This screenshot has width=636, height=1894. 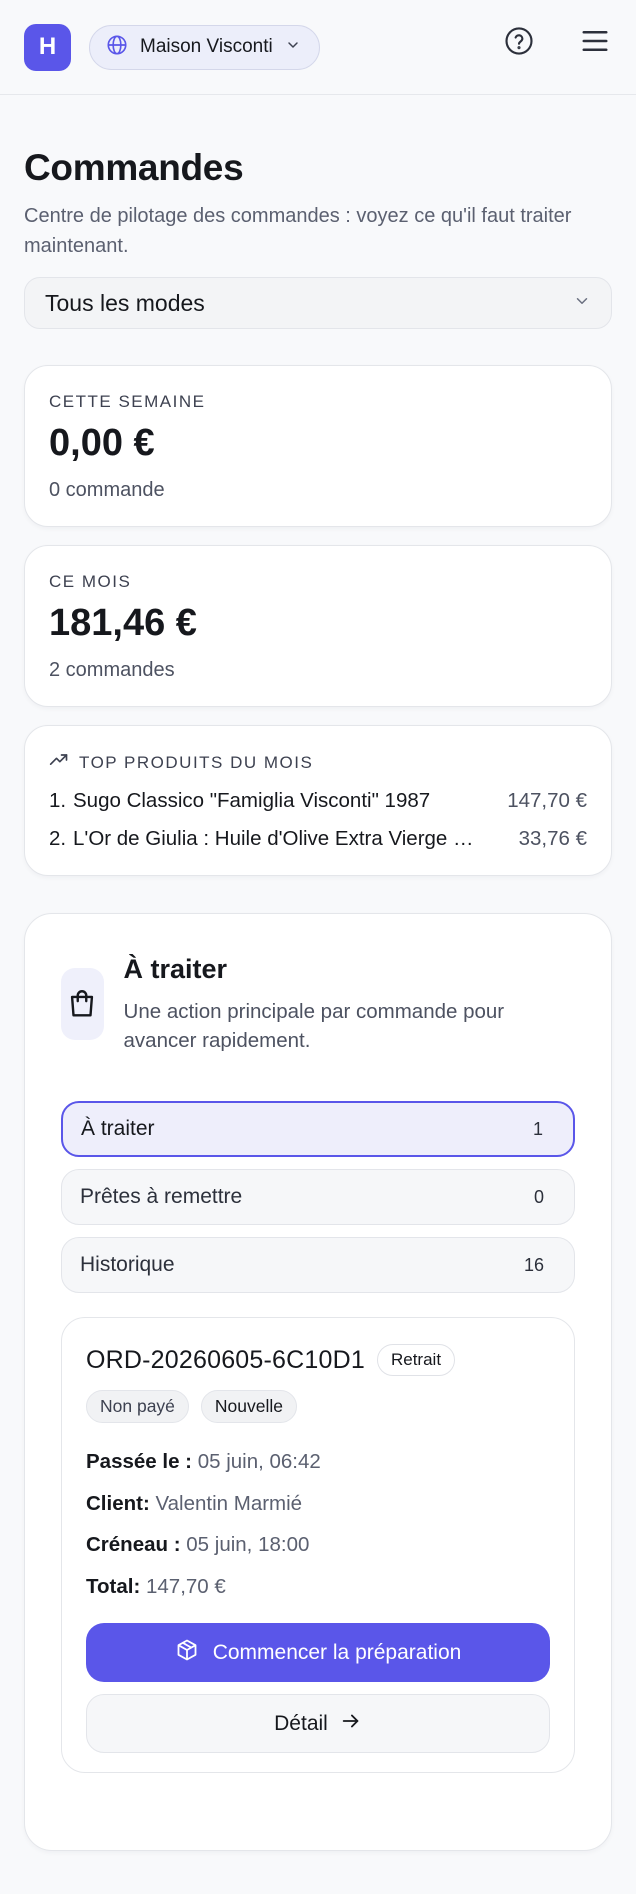 What do you see at coordinates (102, 443) in the screenshot?
I see `stat-amount: 0,00 €` at bounding box center [102, 443].